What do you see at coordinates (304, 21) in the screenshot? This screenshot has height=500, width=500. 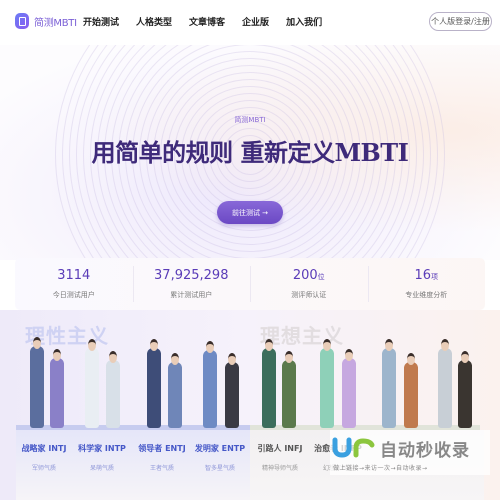 I see `nav-join-us: 加入我们` at bounding box center [304, 21].